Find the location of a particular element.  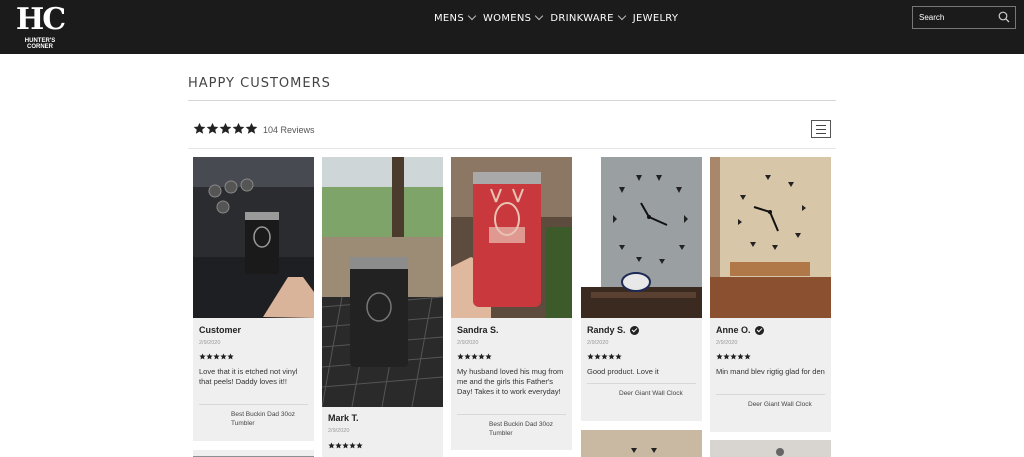

search-box is located at coordinates (964, 17).